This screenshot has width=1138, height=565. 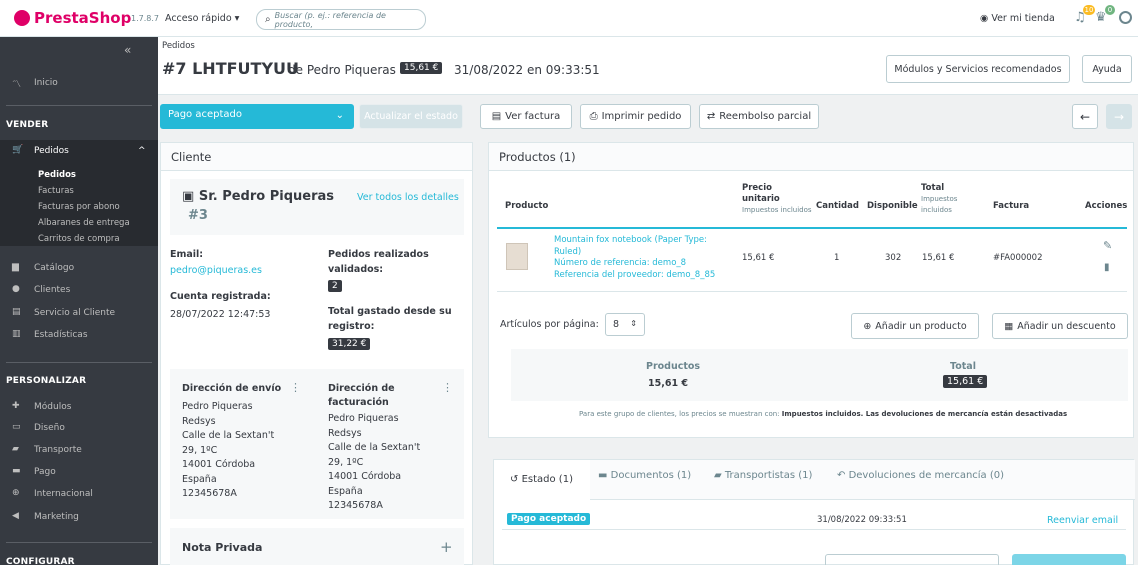 I want to click on customer-of: de Pedro Piqueras, so click(x=342, y=70).